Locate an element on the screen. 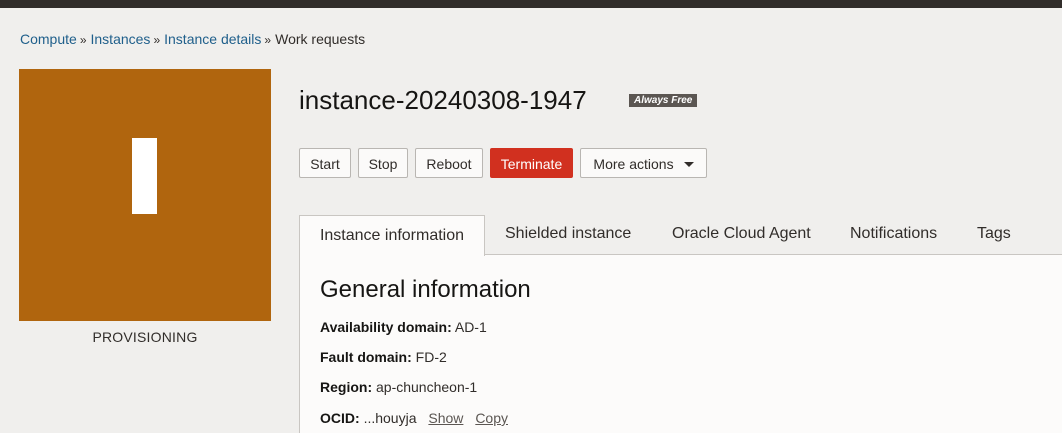 This screenshot has width=1062, height=433. fault-domain-row: Fault domain: FD-2 is located at coordinates (383, 357).